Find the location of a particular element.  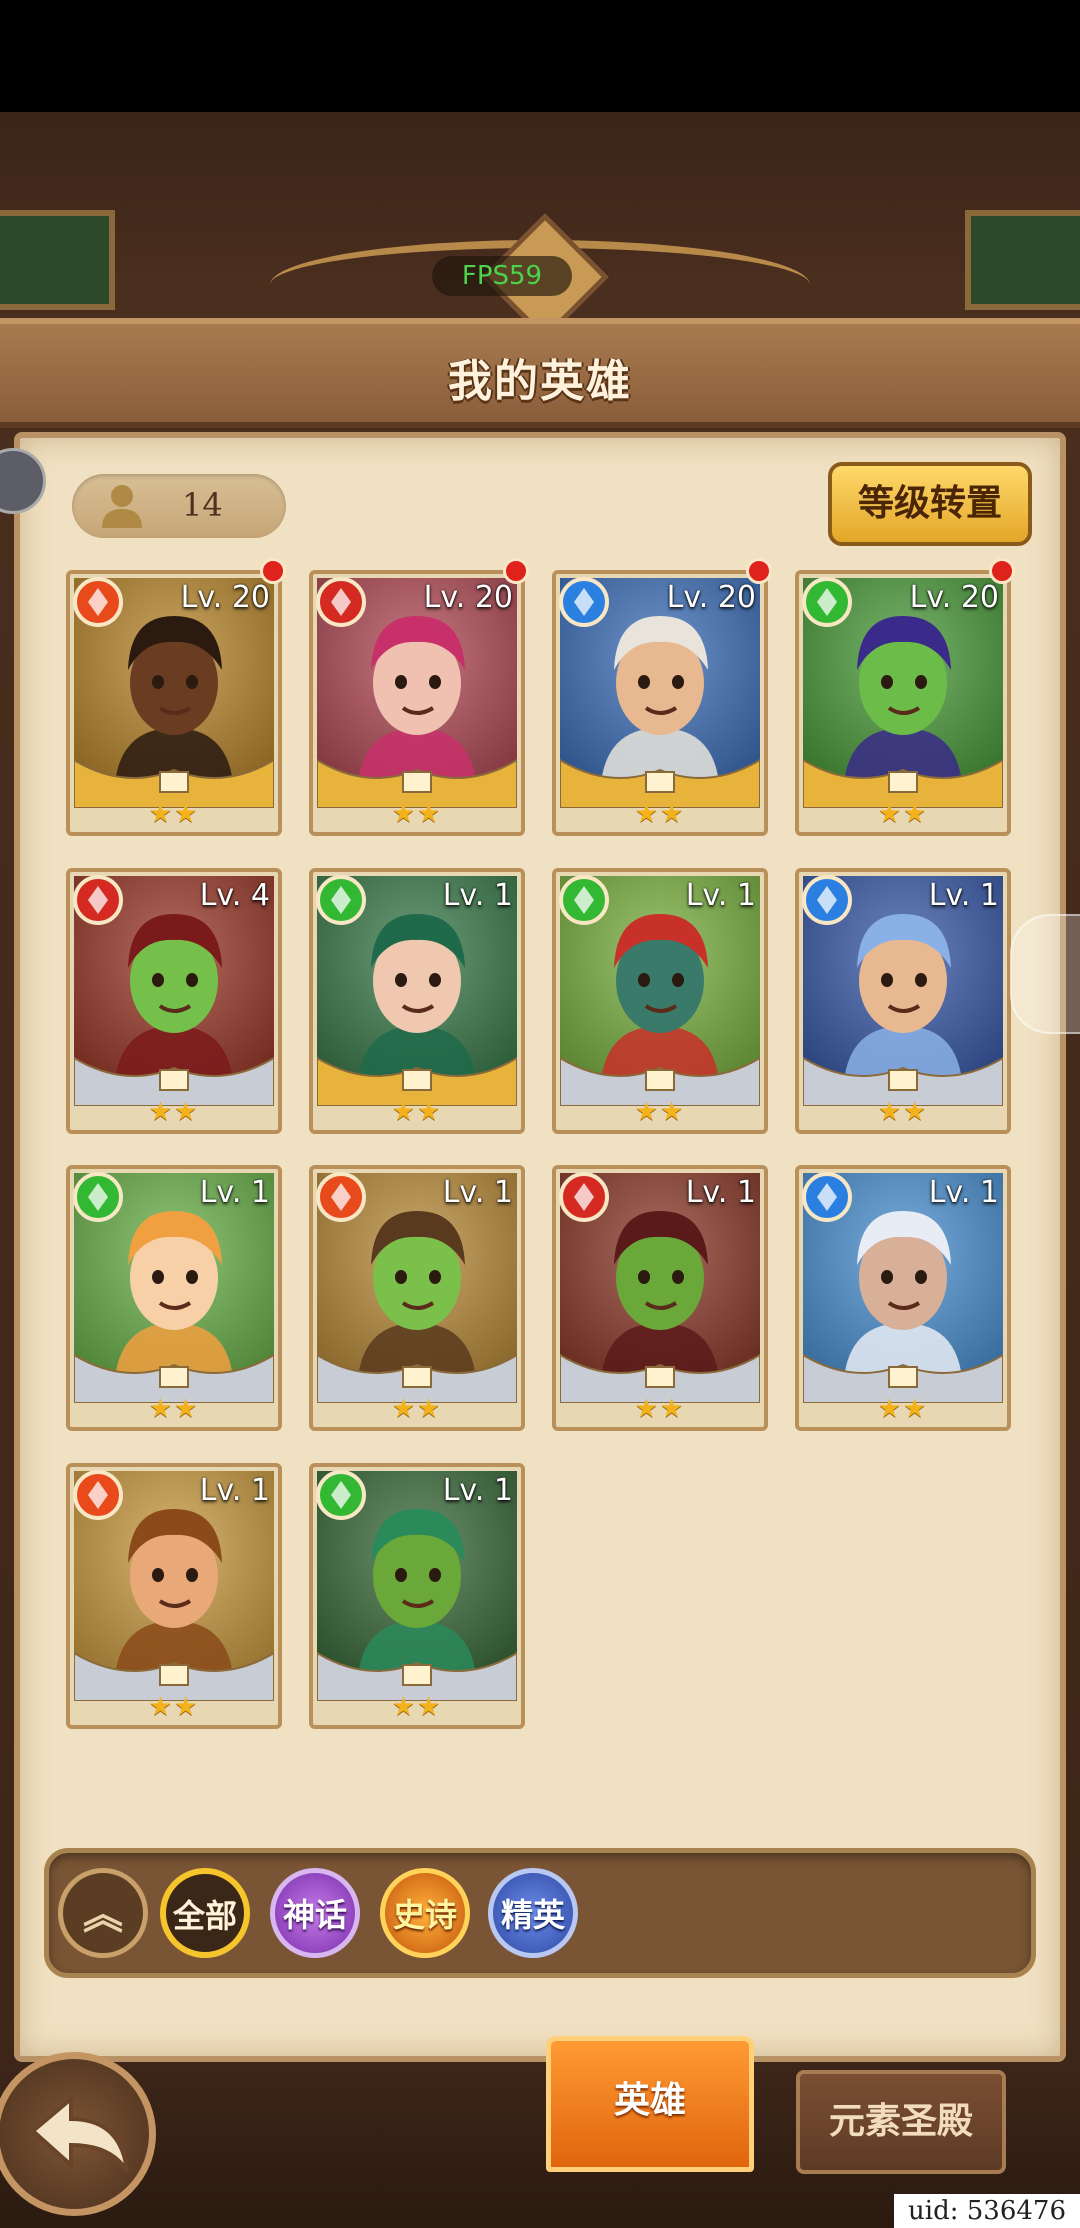

tab-element-shrine: 元素圣殿 is located at coordinates (901, 2122).